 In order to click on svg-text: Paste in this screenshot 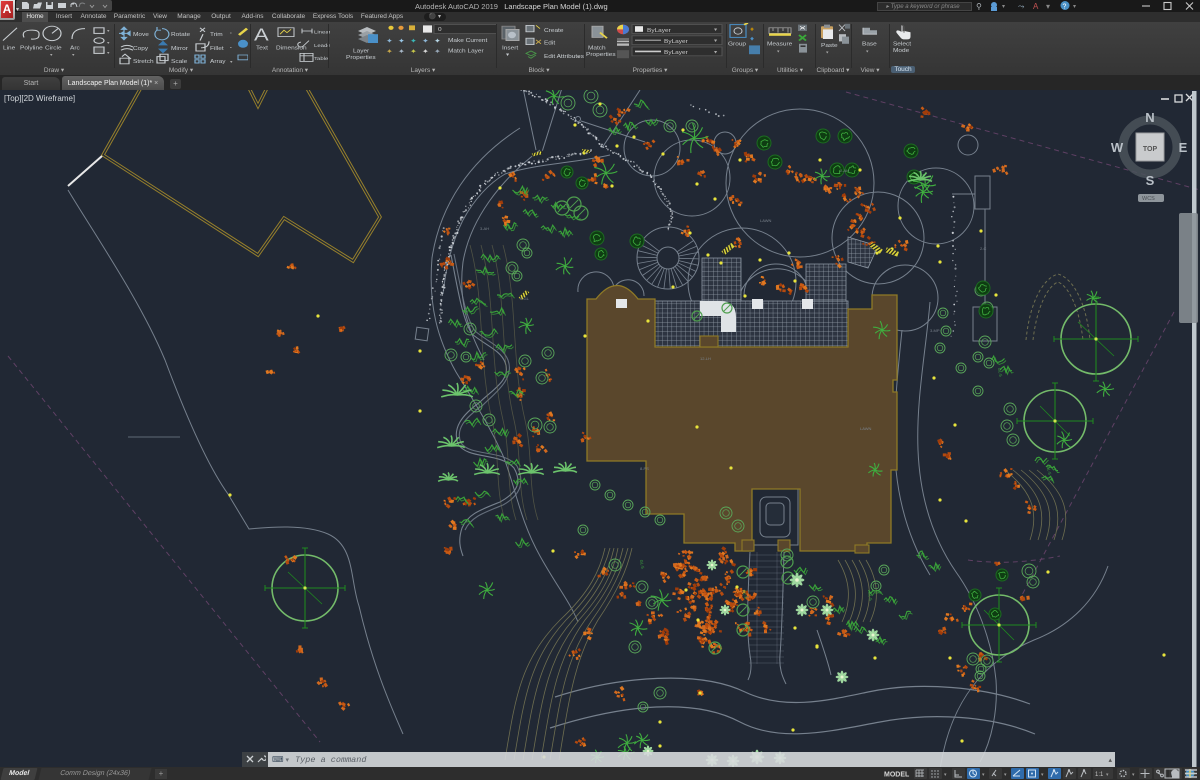, I will do `click(829, 45)`.